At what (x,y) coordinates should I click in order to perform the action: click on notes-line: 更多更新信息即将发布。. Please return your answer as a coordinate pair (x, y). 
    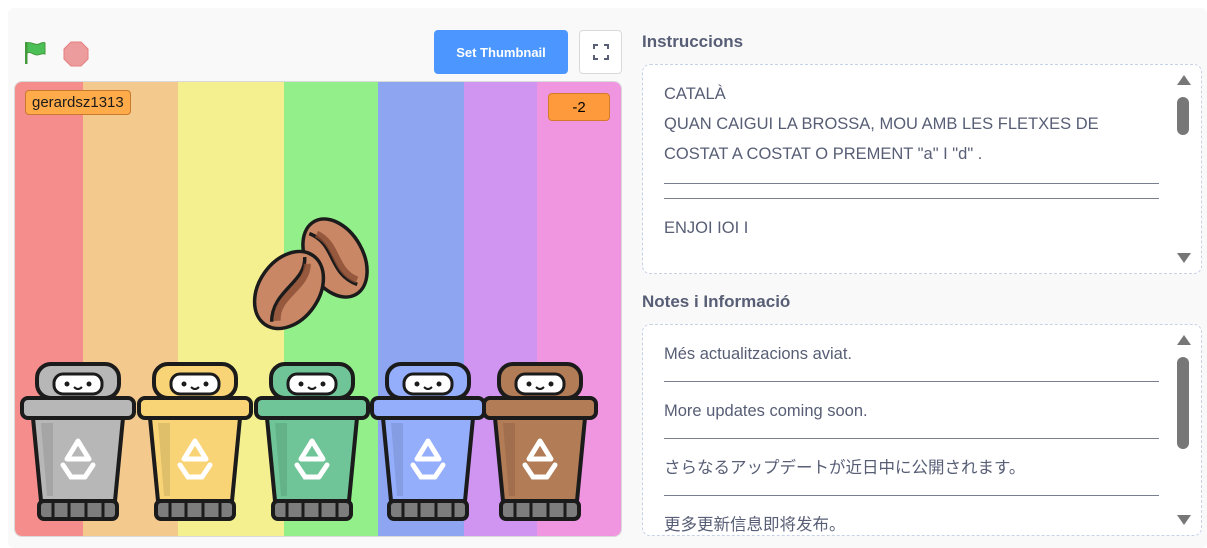
    Looking at the image, I should click on (755, 525).